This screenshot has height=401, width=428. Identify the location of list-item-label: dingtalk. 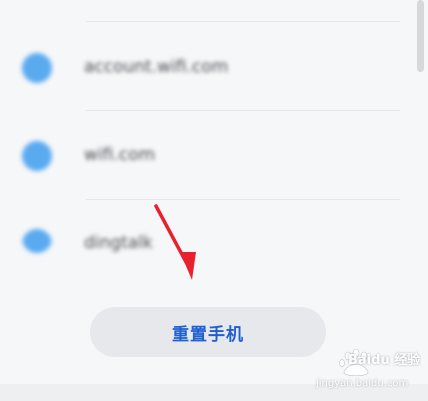
(118, 243).